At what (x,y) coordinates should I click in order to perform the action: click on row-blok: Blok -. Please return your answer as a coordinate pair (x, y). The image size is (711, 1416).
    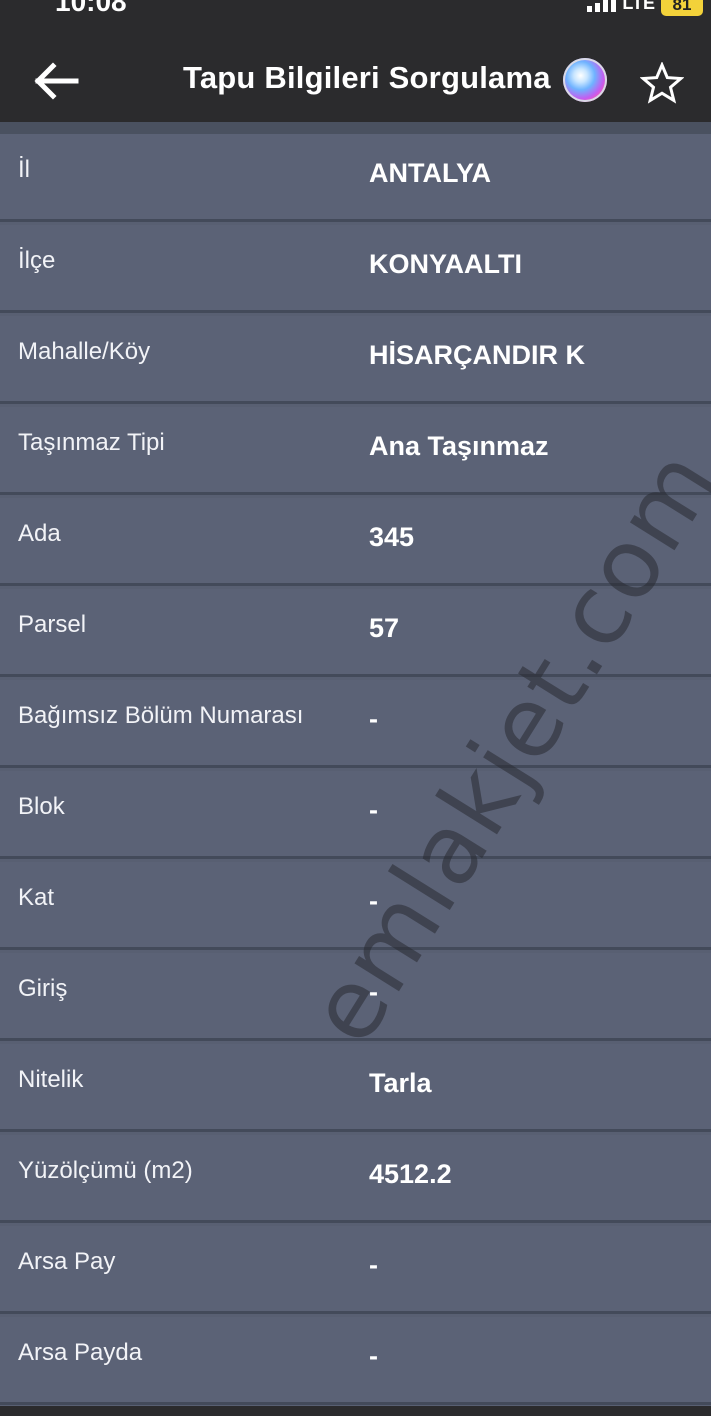
    Looking at the image, I should click on (355, 815).